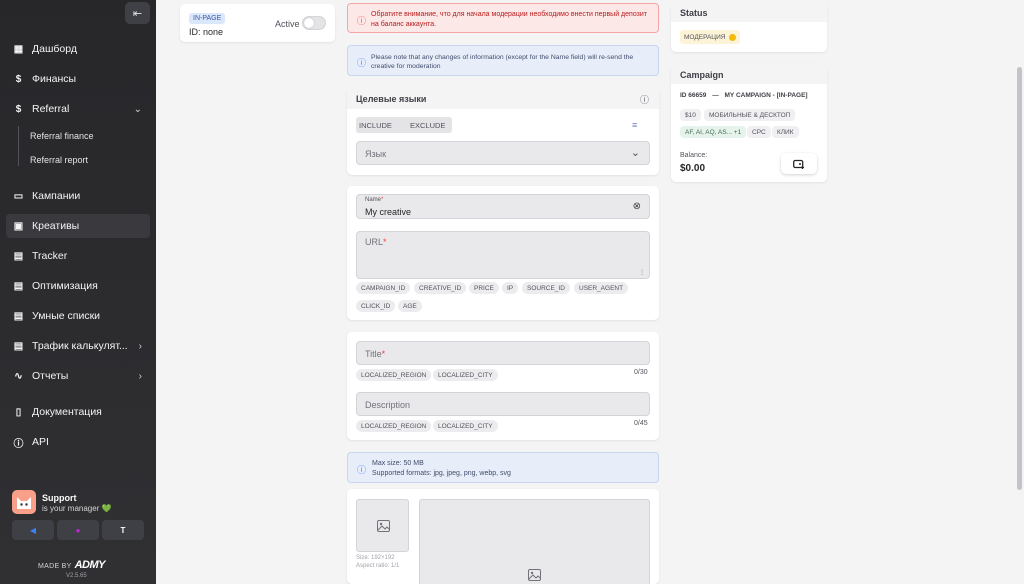 The height and width of the screenshot is (584, 1024). What do you see at coordinates (693, 168) in the screenshot?
I see `balance-value: $0.00` at bounding box center [693, 168].